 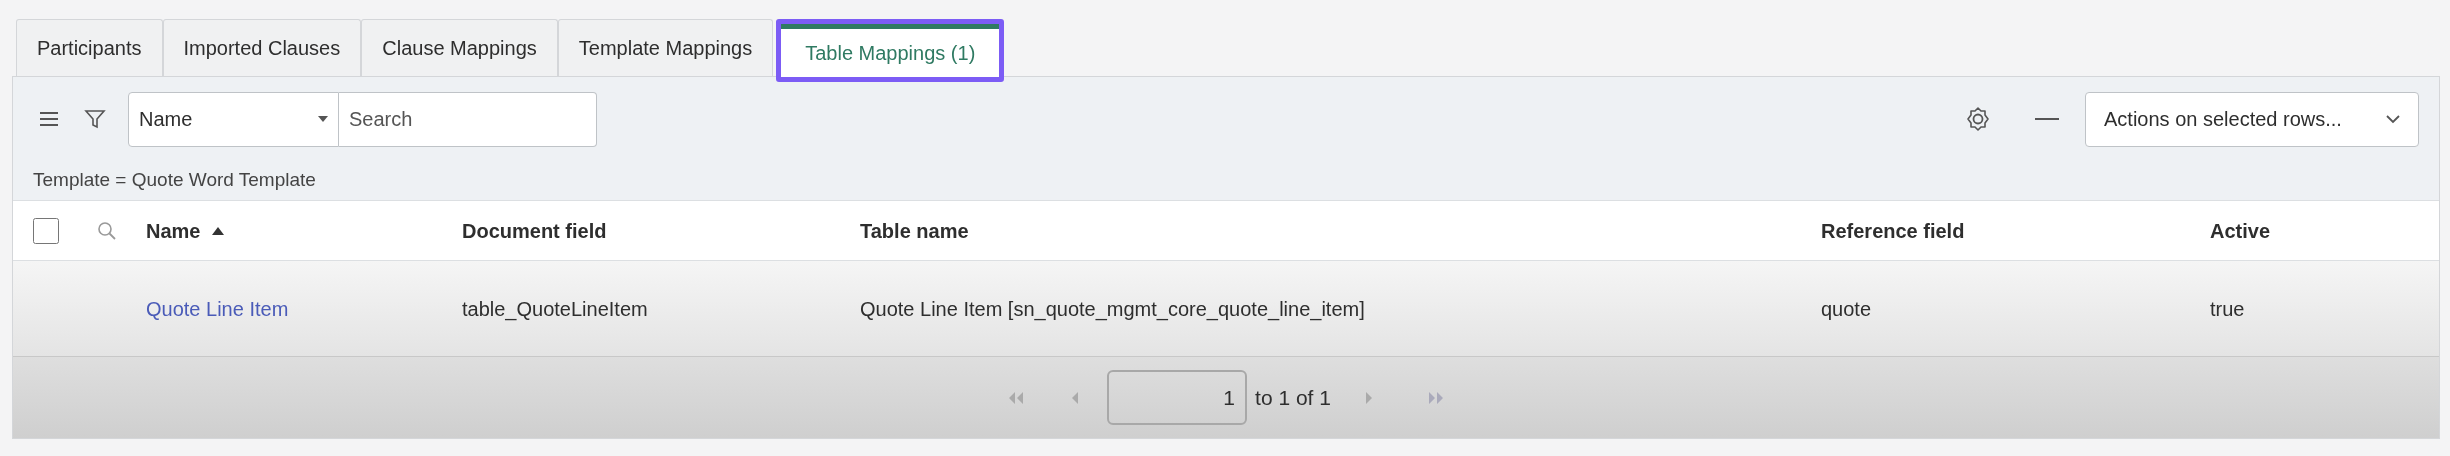 What do you see at coordinates (2393, 119) in the screenshot?
I see `chevron-down-icon` at bounding box center [2393, 119].